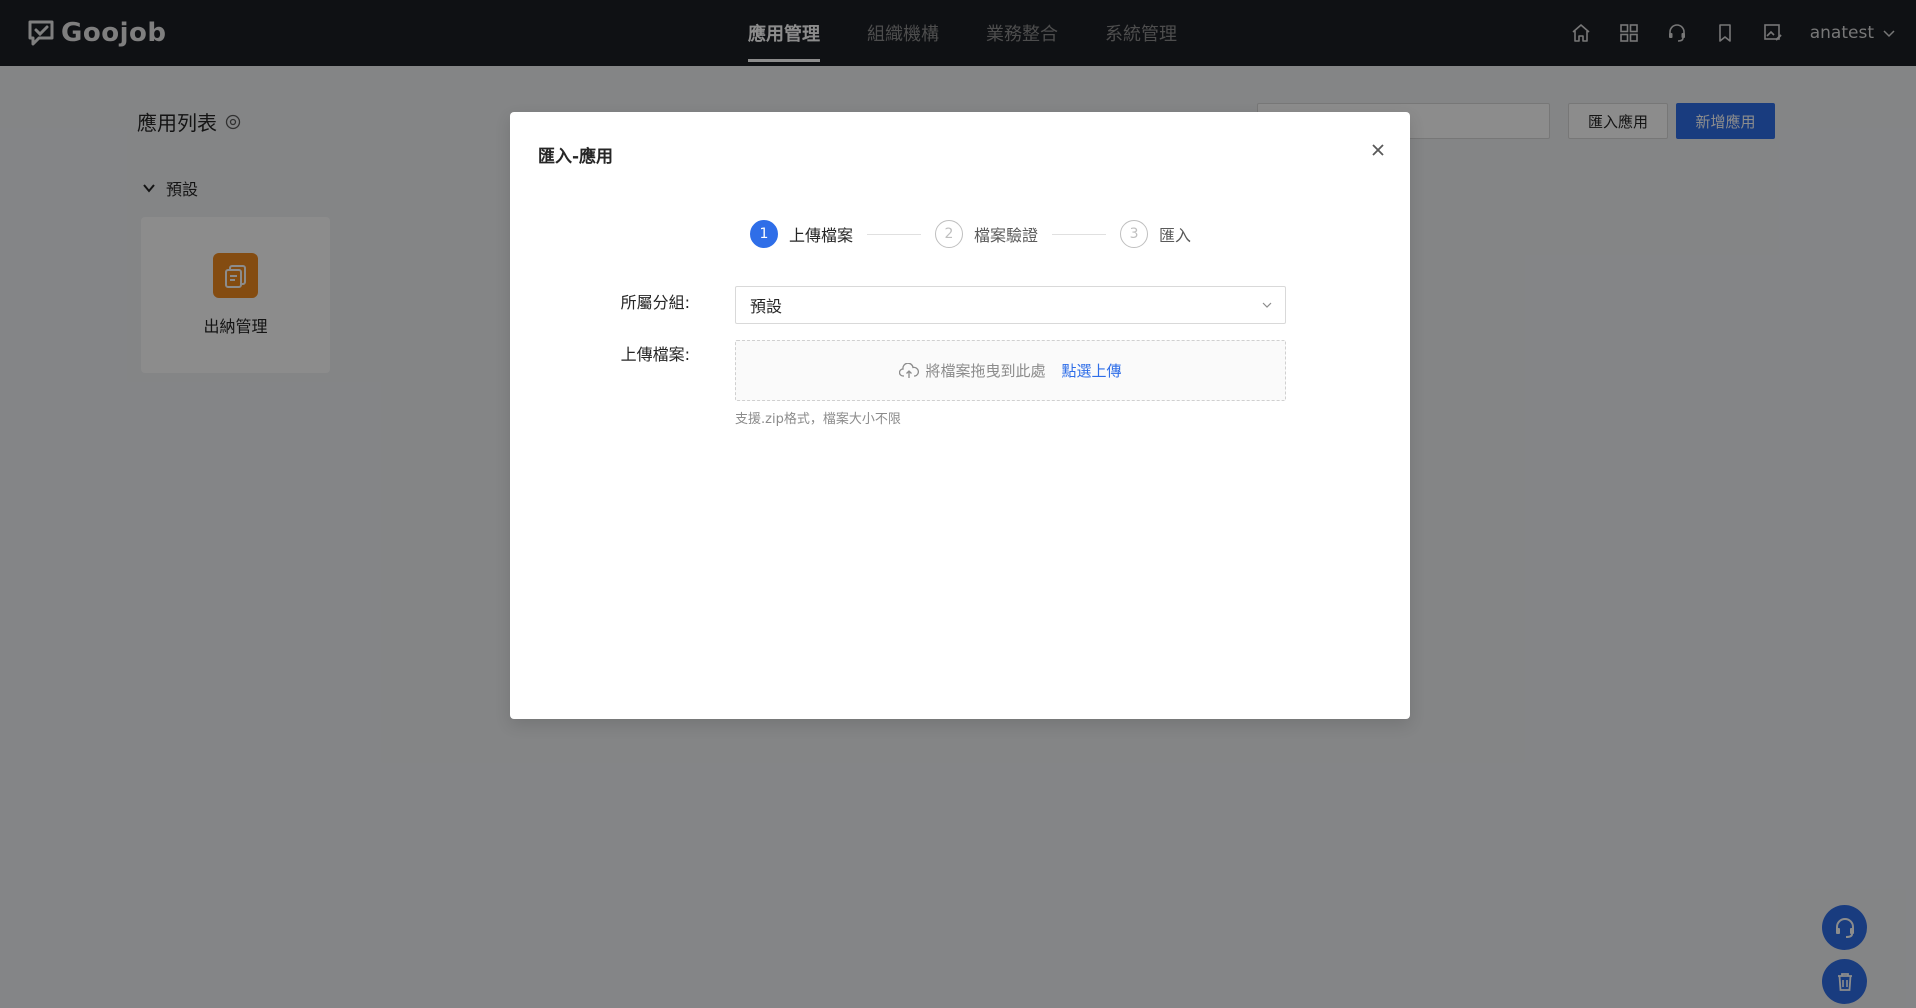  Describe the element at coordinates (655, 302) in the screenshot. I see `group-field-label: 所屬分組:` at that location.